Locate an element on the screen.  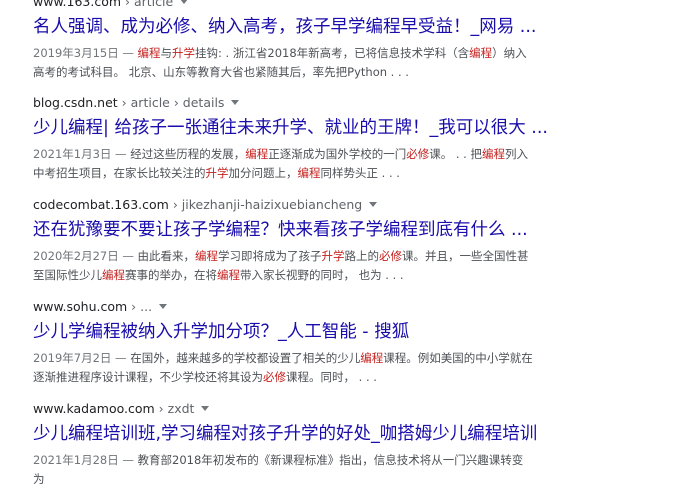
result-title-link: 少儿学编程被纳入升学加分项？_人工智能 - 搜狐 is located at coordinates (363, 332).